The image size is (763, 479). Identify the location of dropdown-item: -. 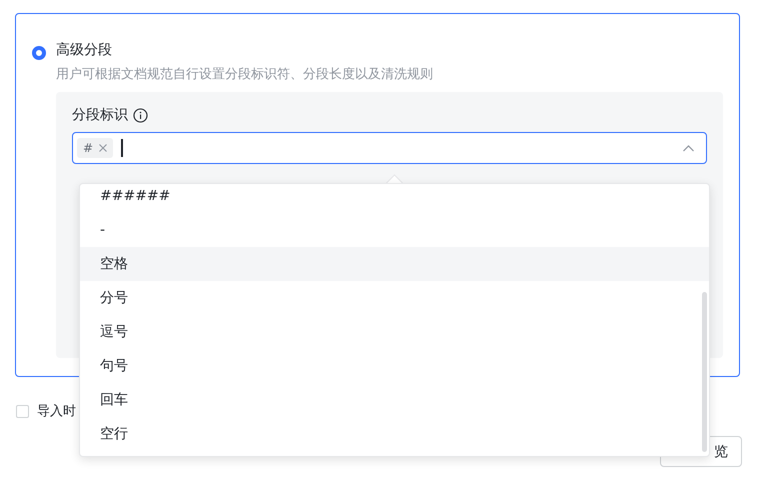
(394, 230).